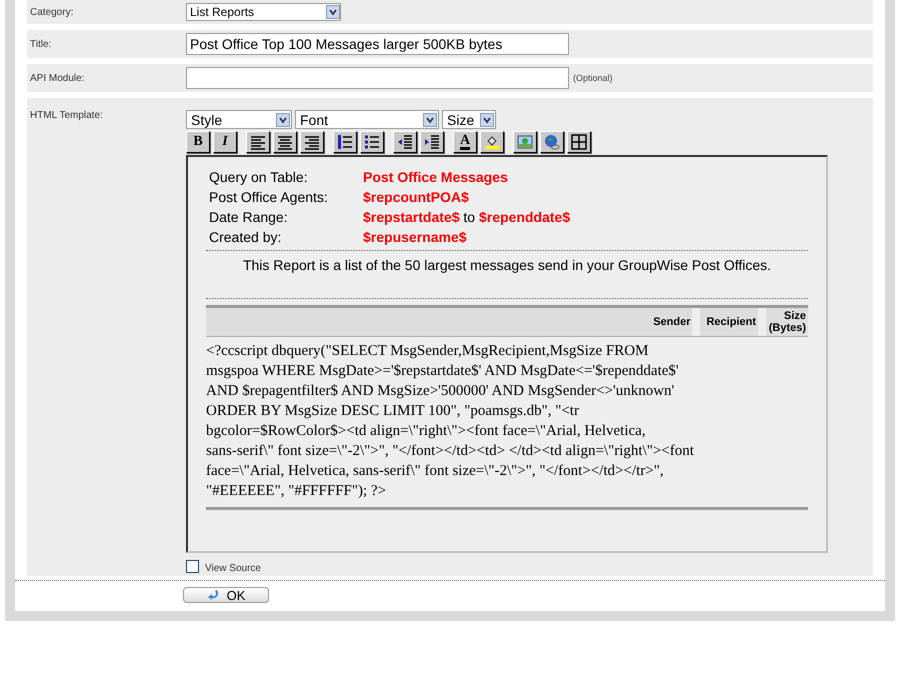 Image resolution: width=901 pixels, height=684 pixels. What do you see at coordinates (57, 78) in the screenshot?
I see `field-label: API Module:` at bounding box center [57, 78].